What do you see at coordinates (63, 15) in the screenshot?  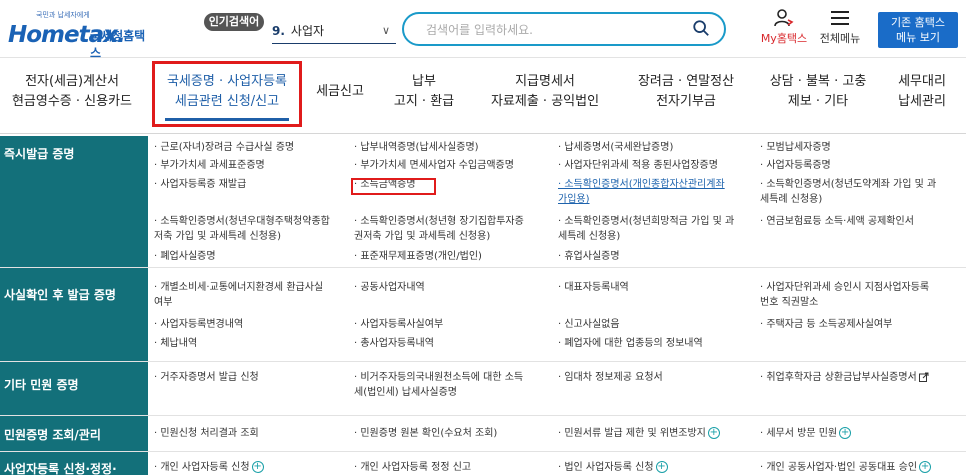 I see `logo-tagline: 국민과 납세자에게` at bounding box center [63, 15].